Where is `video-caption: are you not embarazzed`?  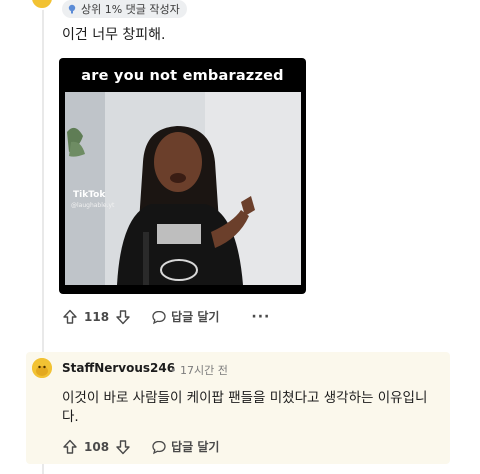
video-caption: are you not embarazzed is located at coordinates (182, 76).